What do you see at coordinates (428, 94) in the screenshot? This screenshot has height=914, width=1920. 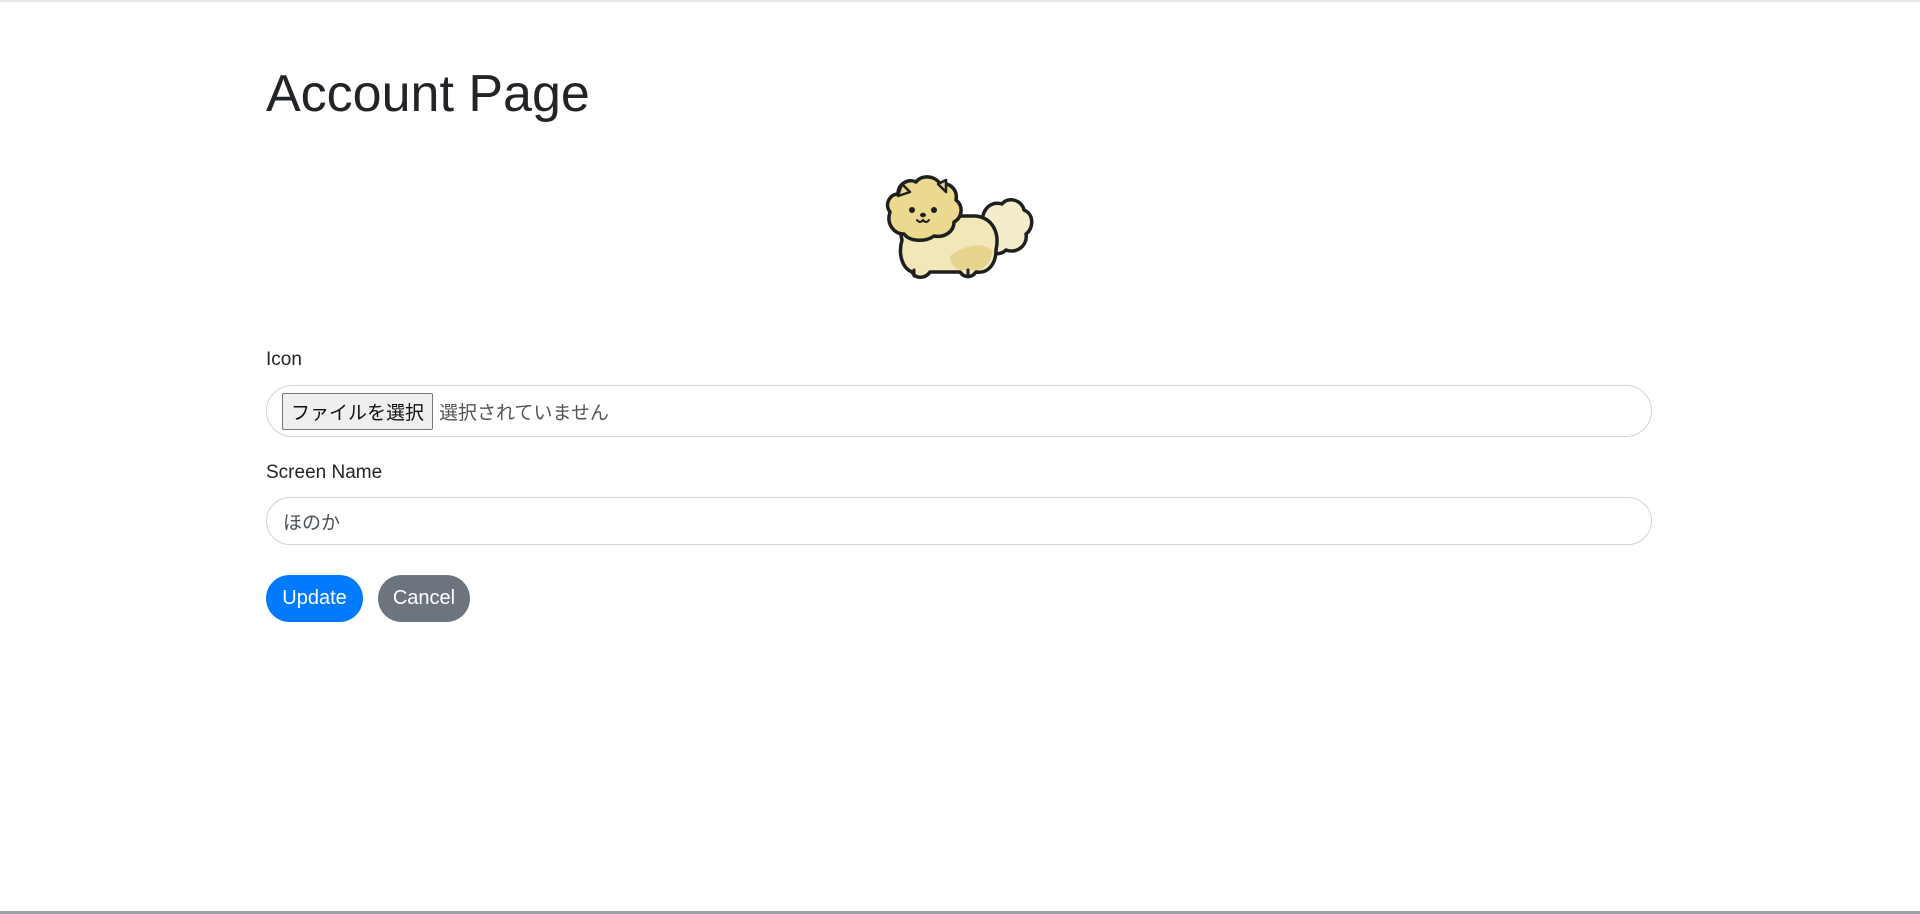 I see `page-title: Account Page` at bounding box center [428, 94].